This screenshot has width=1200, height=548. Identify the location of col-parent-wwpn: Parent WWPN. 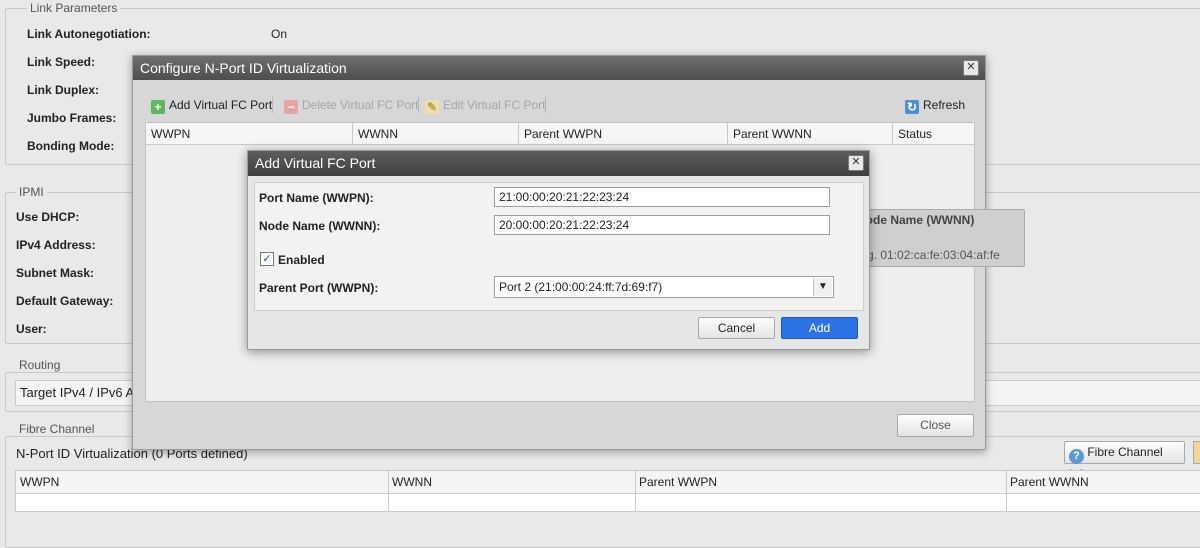
(563, 134).